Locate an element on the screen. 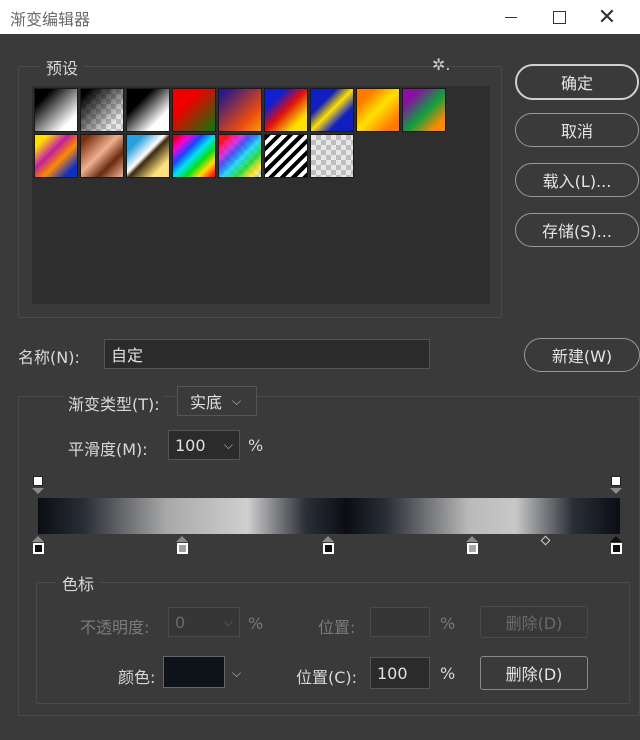 Image resolution: width=640 pixels, height=740 pixels. preset-swatch-blue-yellow-blue is located at coordinates (332, 110).